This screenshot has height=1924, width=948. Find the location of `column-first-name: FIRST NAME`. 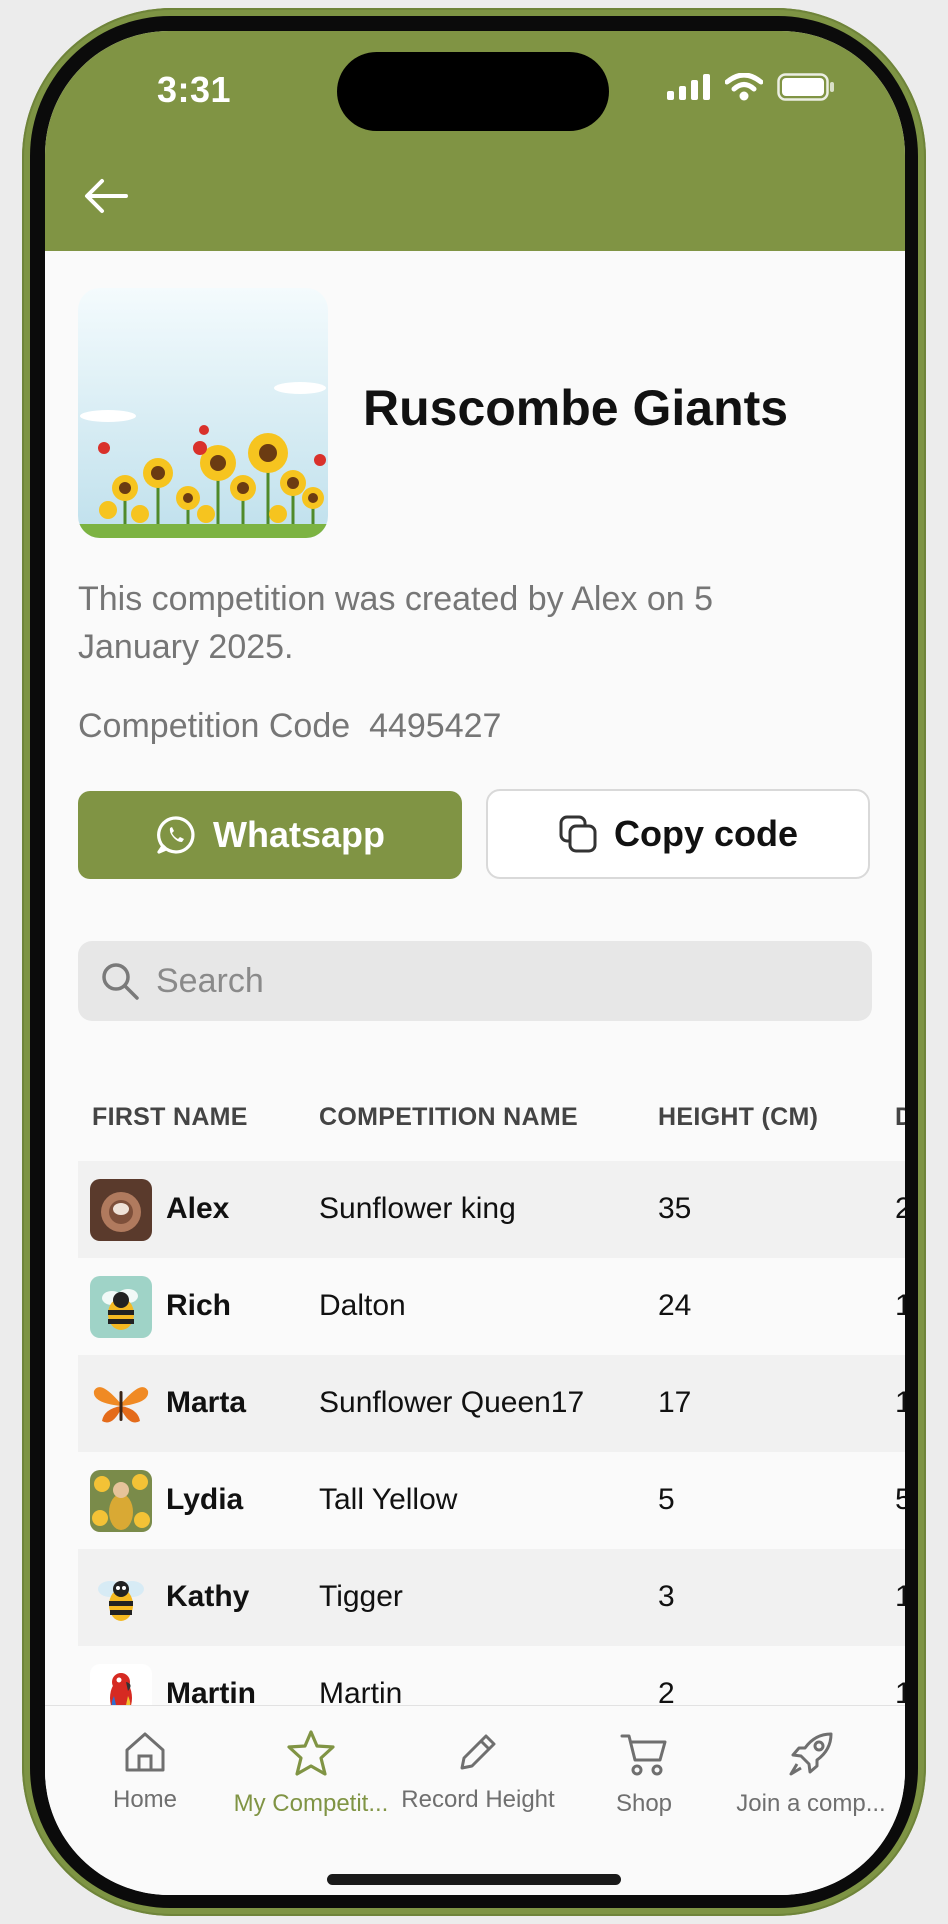

column-first-name: FIRST NAME is located at coordinates (170, 1117).